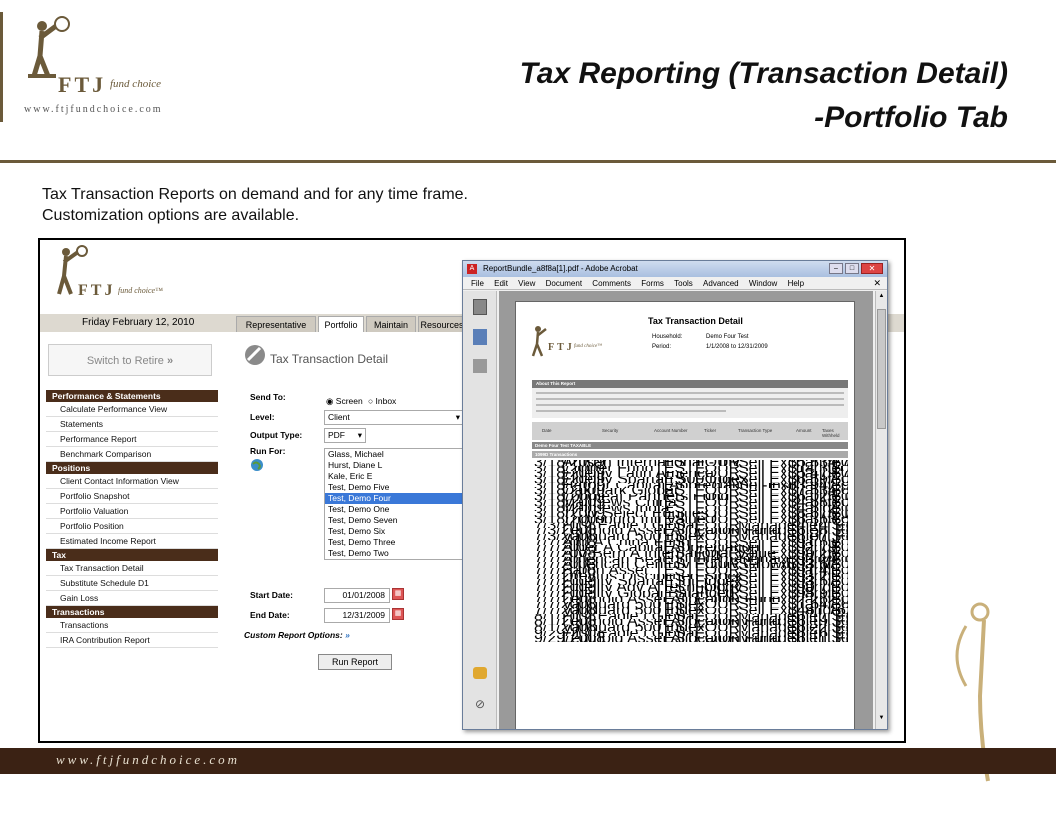 This screenshot has height=816, width=1056. What do you see at coordinates (132, 612) in the screenshot?
I see `nav-section-transactions: Transactions` at bounding box center [132, 612].